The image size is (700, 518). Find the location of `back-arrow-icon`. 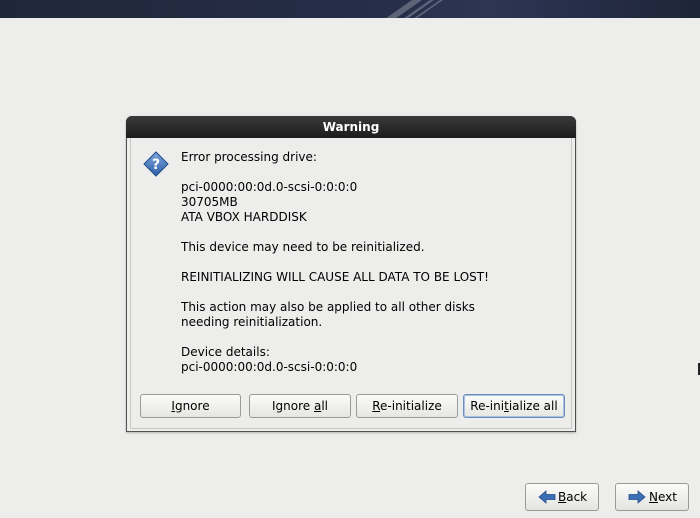

back-arrow-icon is located at coordinates (547, 497).